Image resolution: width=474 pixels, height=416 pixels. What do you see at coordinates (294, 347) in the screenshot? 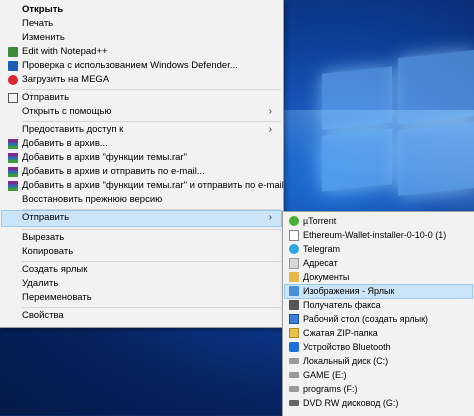
I see `bluetooth-icon` at bounding box center [294, 347].